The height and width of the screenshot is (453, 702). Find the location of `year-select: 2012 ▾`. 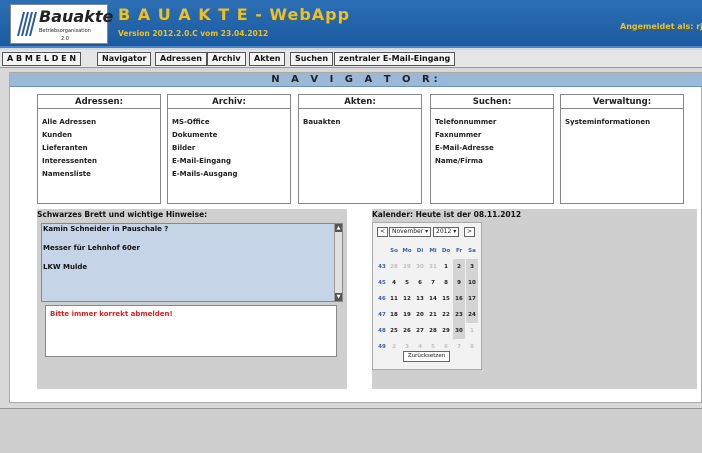

year-select: 2012 ▾ is located at coordinates (446, 232).